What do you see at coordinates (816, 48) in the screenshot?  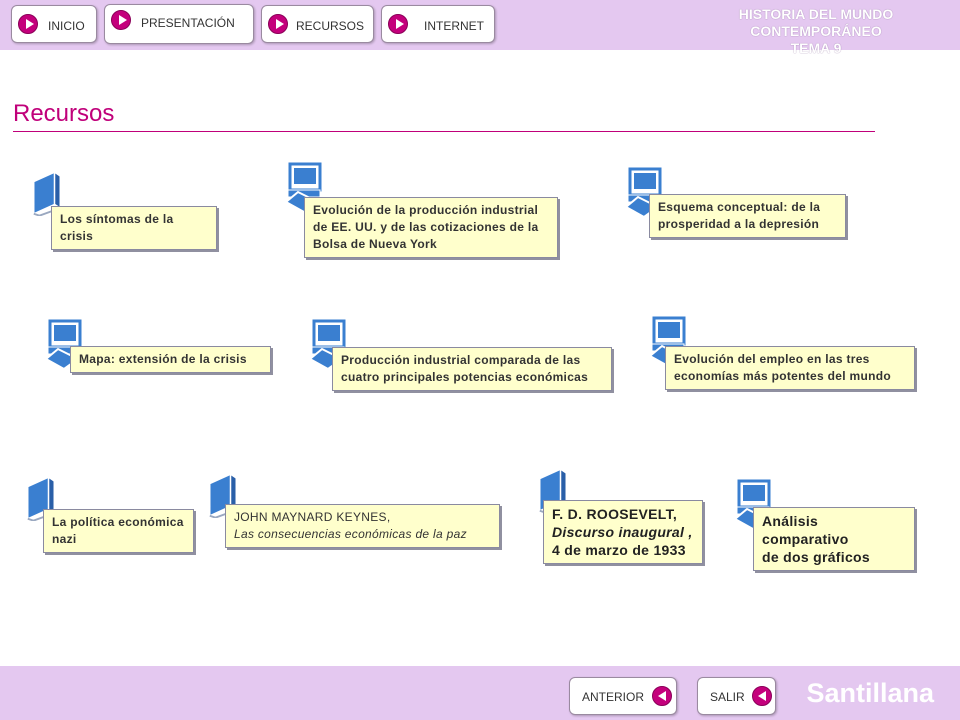 I see `course-title-line2: TEMA 9` at bounding box center [816, 48].